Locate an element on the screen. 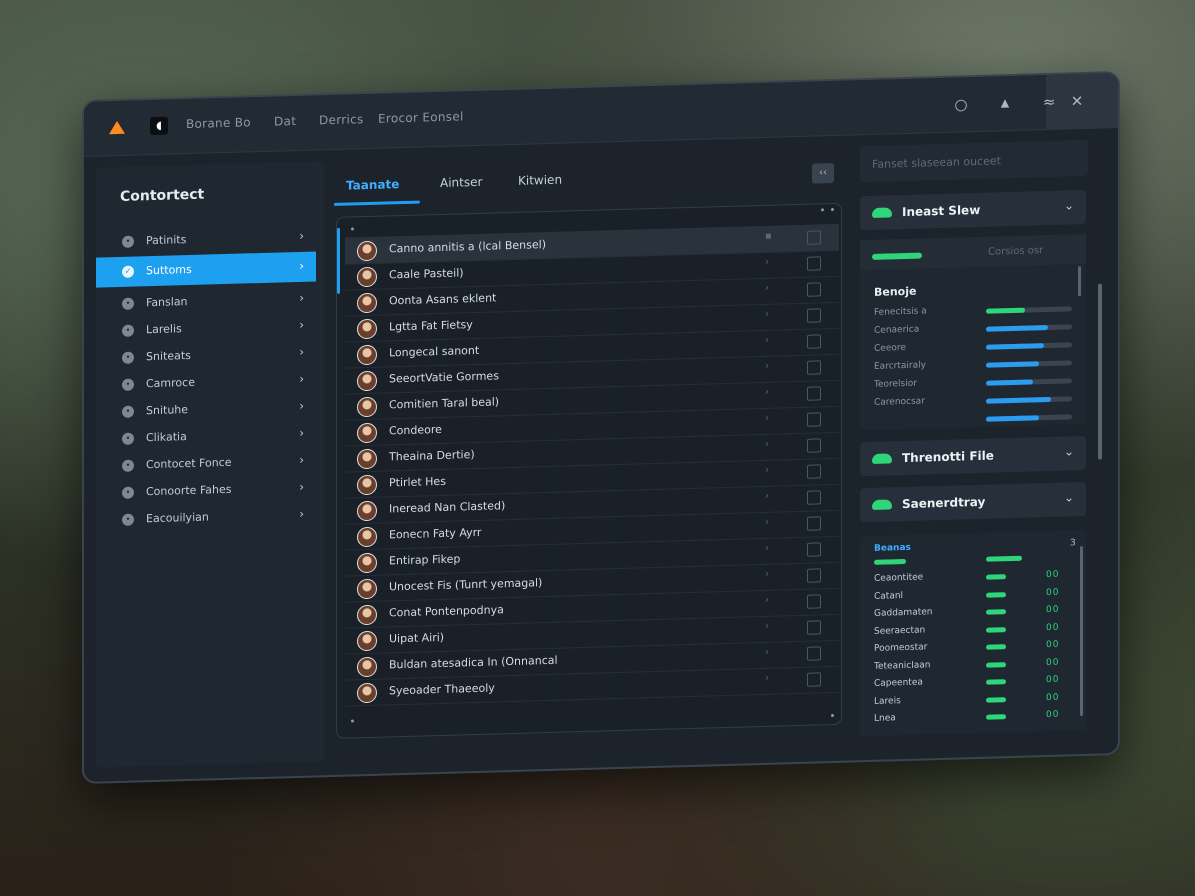  status-label: Seeraectan is located at coordinates (900, 630).